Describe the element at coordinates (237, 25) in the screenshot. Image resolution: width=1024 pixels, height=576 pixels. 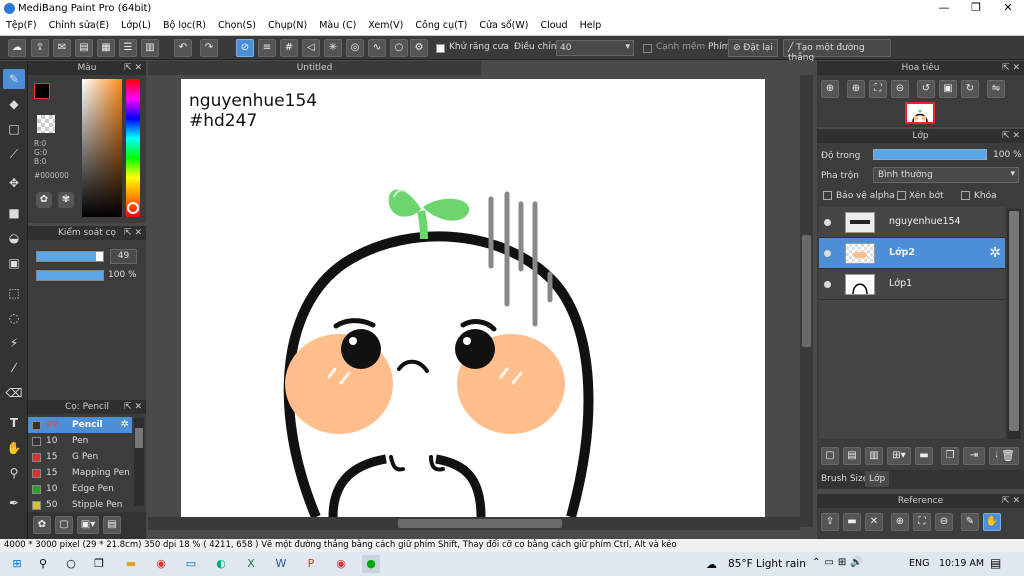
I see `menu-select: Chọn(S)` at that location.